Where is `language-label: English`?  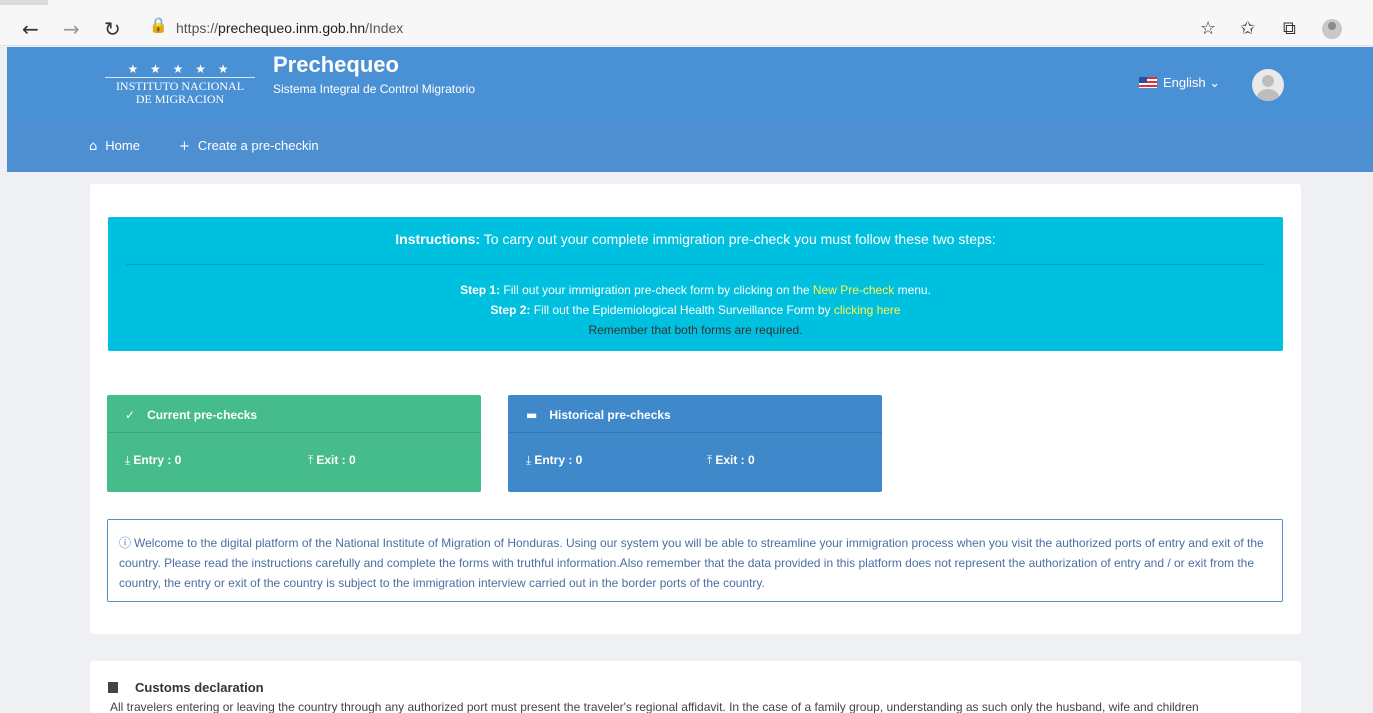
language-label: English is located at coordinates (1184, 82).